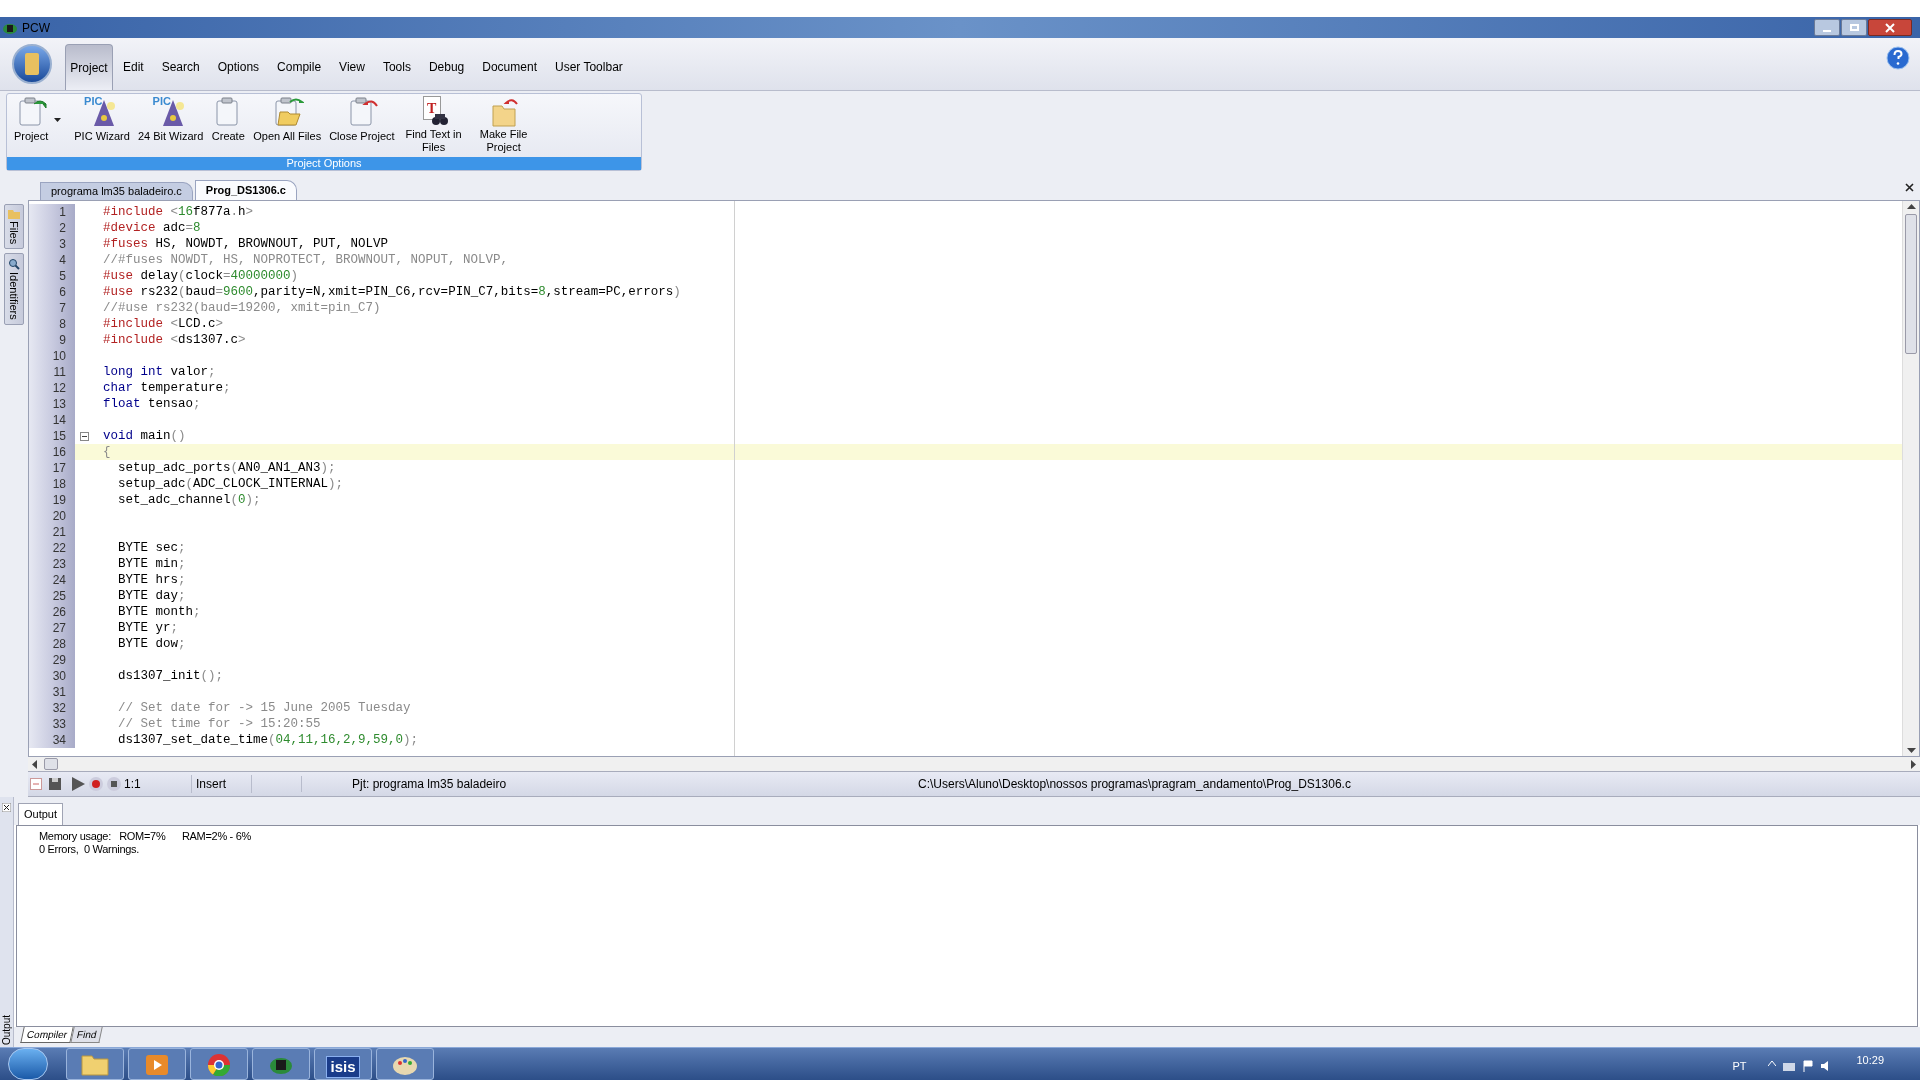 This screenshot has width=1920, height=1080. What do you see at coordinates (52, 564) in the screenshot?
I see `line-number: 23` at bounding box center [52, 564].